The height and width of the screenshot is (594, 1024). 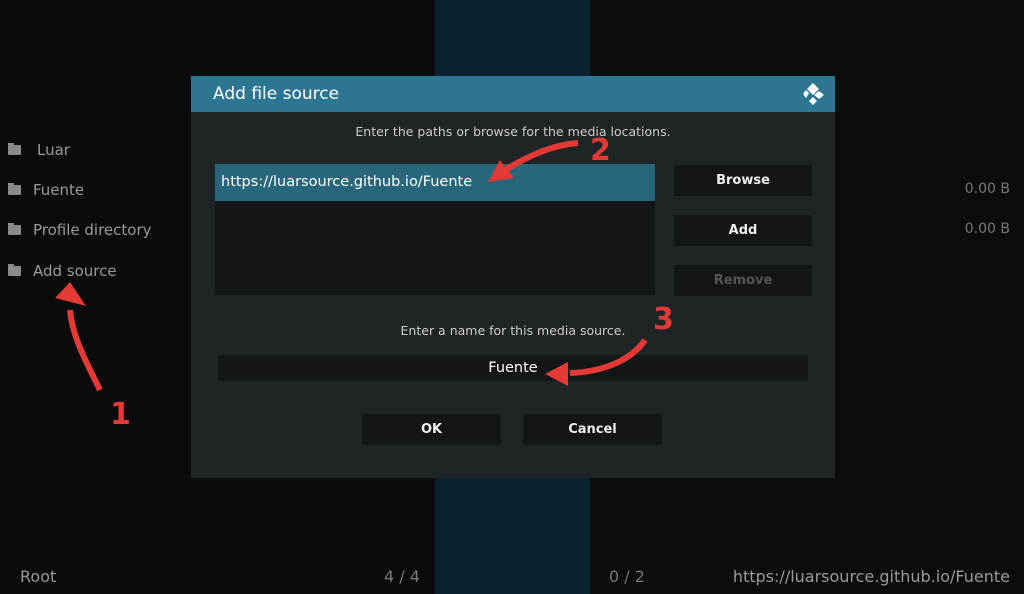 What do you see at coordinates (600, 150) in the screenshot?
I see `annotation-2: 2` at bounding box center [600, 150].